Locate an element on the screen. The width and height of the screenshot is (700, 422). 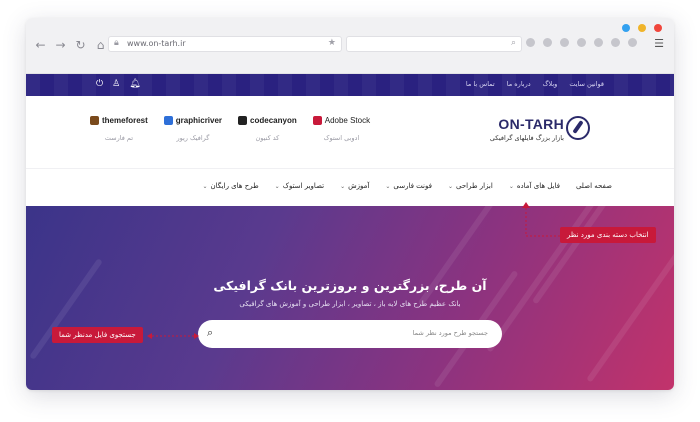
extension-icons is located at coordinates (581, 42).